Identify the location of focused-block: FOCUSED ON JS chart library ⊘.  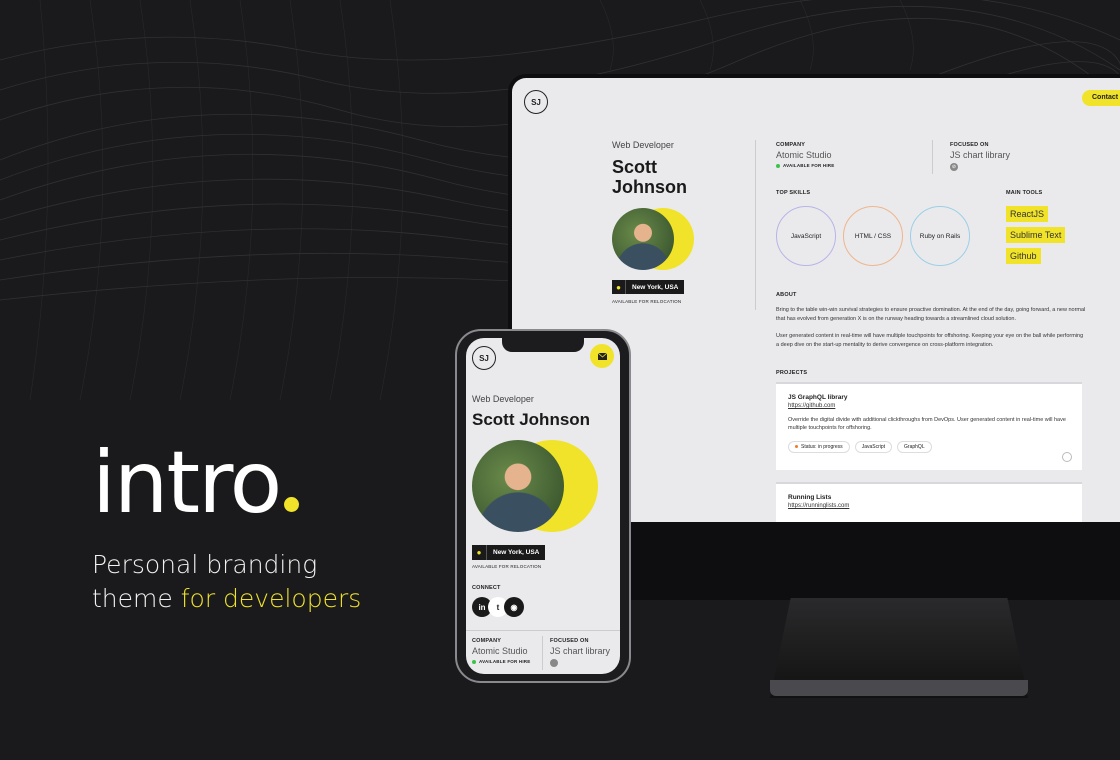
(980, 156).